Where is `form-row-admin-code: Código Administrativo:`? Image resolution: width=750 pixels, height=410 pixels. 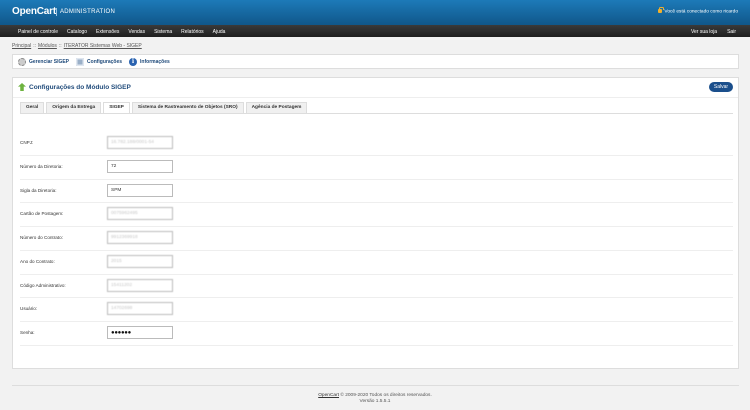 form-row-admin-code: Código Administrativo: is located at coordinates (376, 287).